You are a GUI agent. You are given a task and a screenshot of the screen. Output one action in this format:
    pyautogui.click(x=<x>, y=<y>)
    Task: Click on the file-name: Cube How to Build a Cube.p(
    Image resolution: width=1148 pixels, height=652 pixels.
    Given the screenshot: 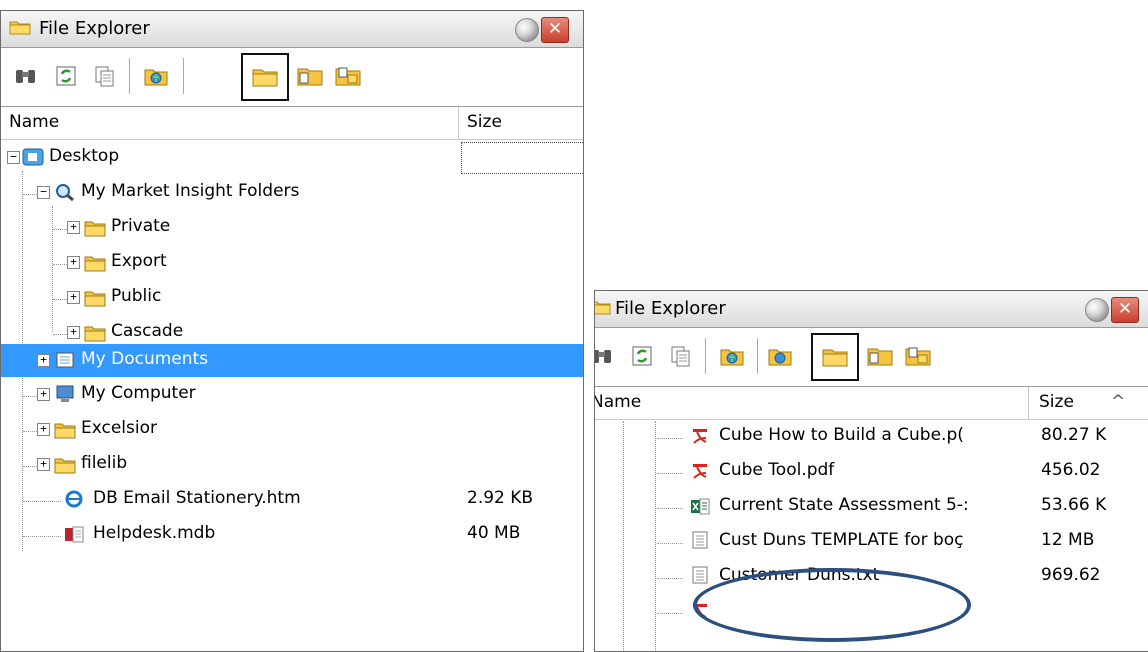 What is the action you would take?
    pyautogui.click(x=841, y=435)
    